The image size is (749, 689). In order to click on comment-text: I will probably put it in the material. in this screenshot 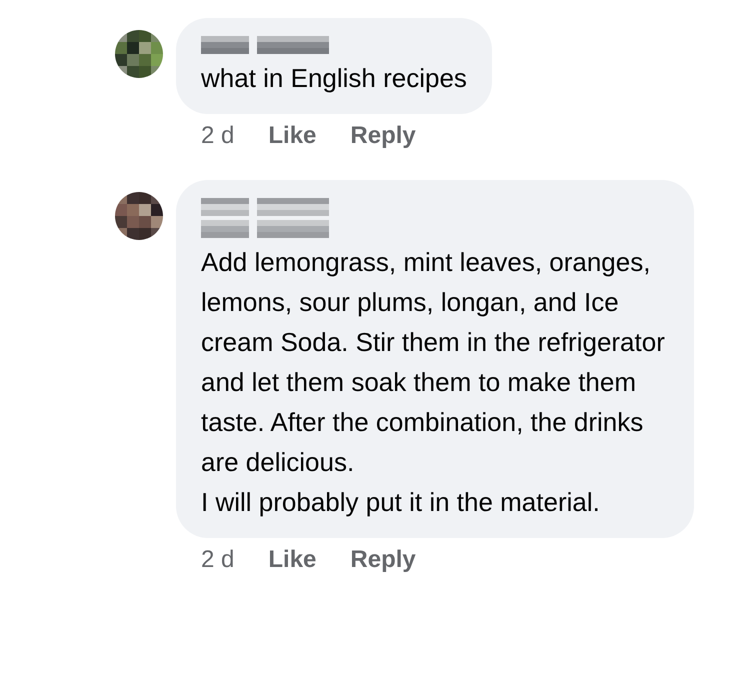, I will do `click(400, 502)`.